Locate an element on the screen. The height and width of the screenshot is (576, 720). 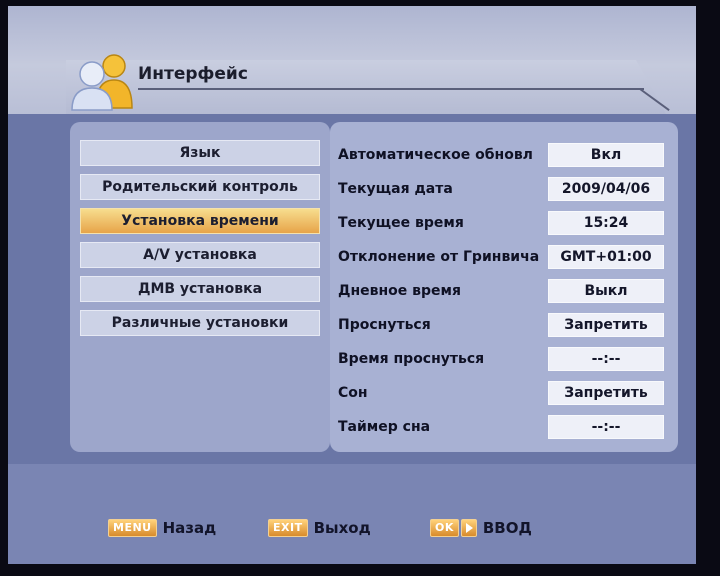
help-exit: EXIT Выход is located at coordinates (319, 528).